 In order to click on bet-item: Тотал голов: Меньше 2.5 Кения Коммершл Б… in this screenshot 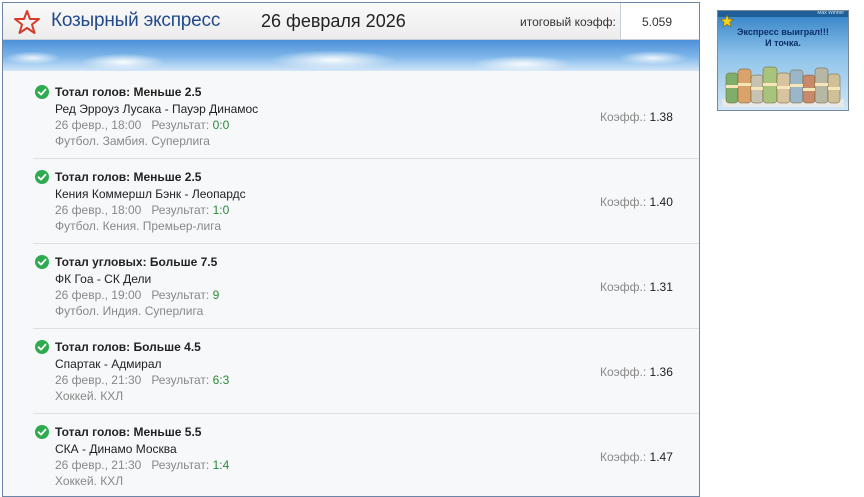, I will do `click(366, 201)`.